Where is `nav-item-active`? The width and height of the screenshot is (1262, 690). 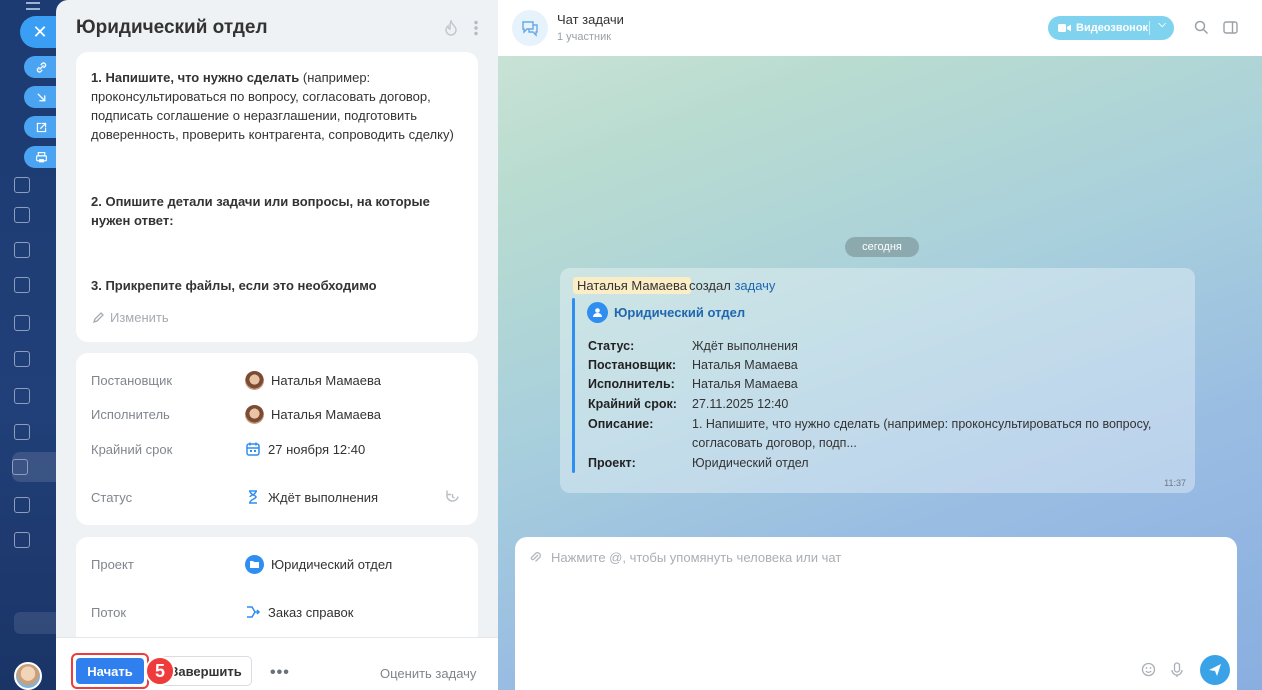 nav-item-active is located at coordinates (35, 467).